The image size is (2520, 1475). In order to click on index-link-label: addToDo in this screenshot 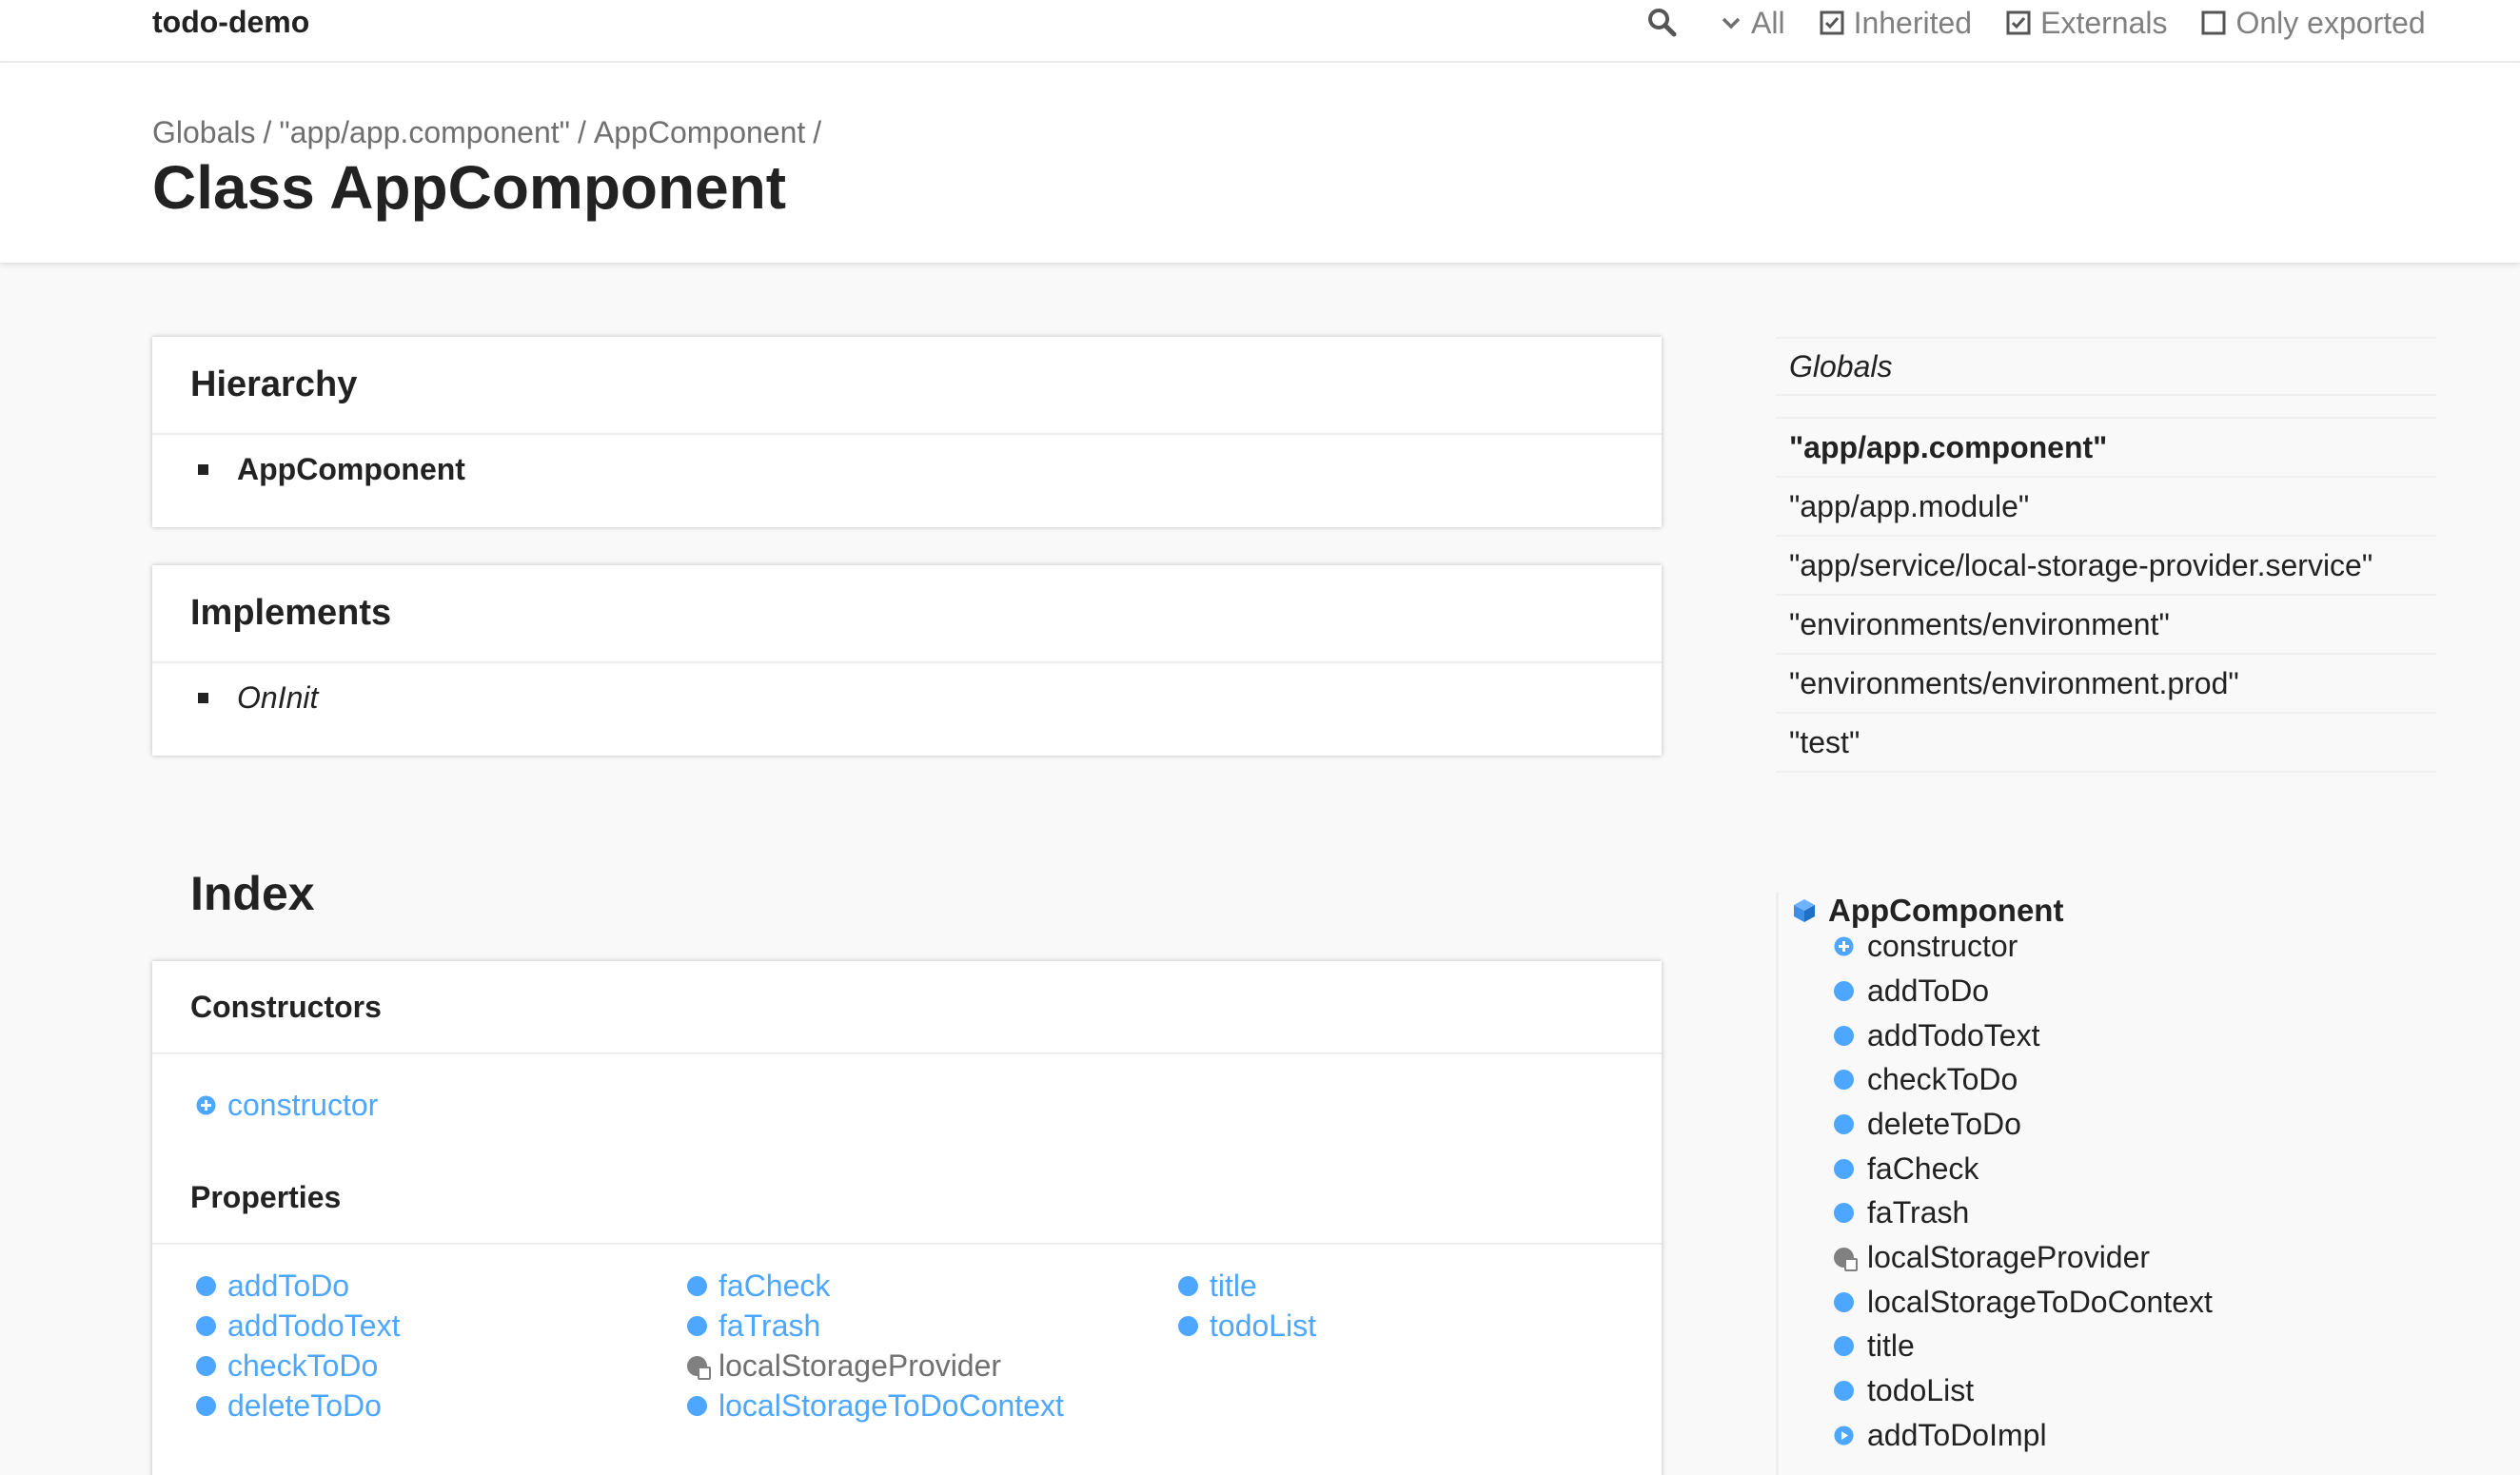, I will do `click(288, 1285)`.